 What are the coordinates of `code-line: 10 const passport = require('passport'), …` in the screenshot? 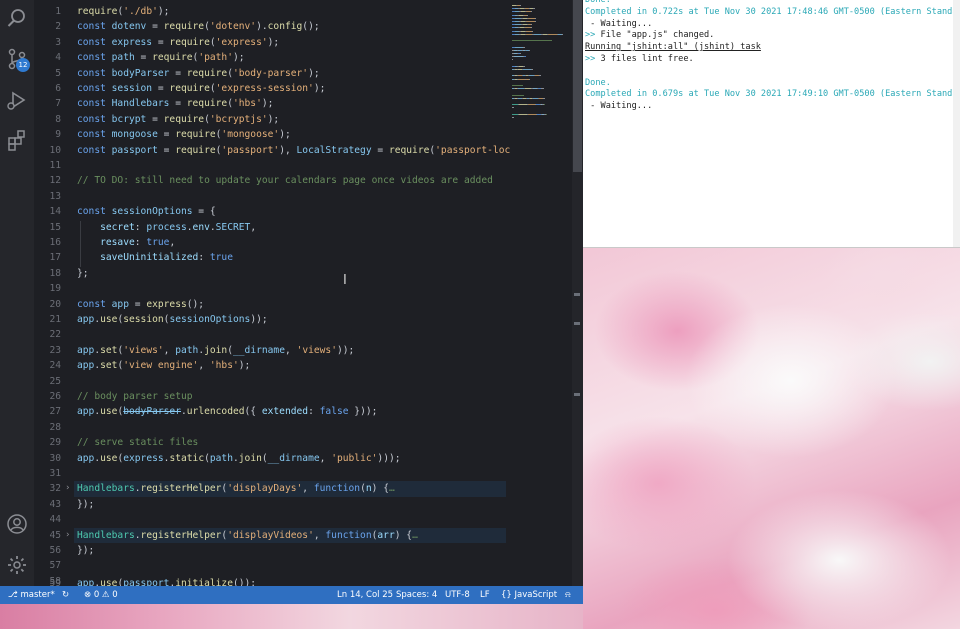 It's located at (272, 150).